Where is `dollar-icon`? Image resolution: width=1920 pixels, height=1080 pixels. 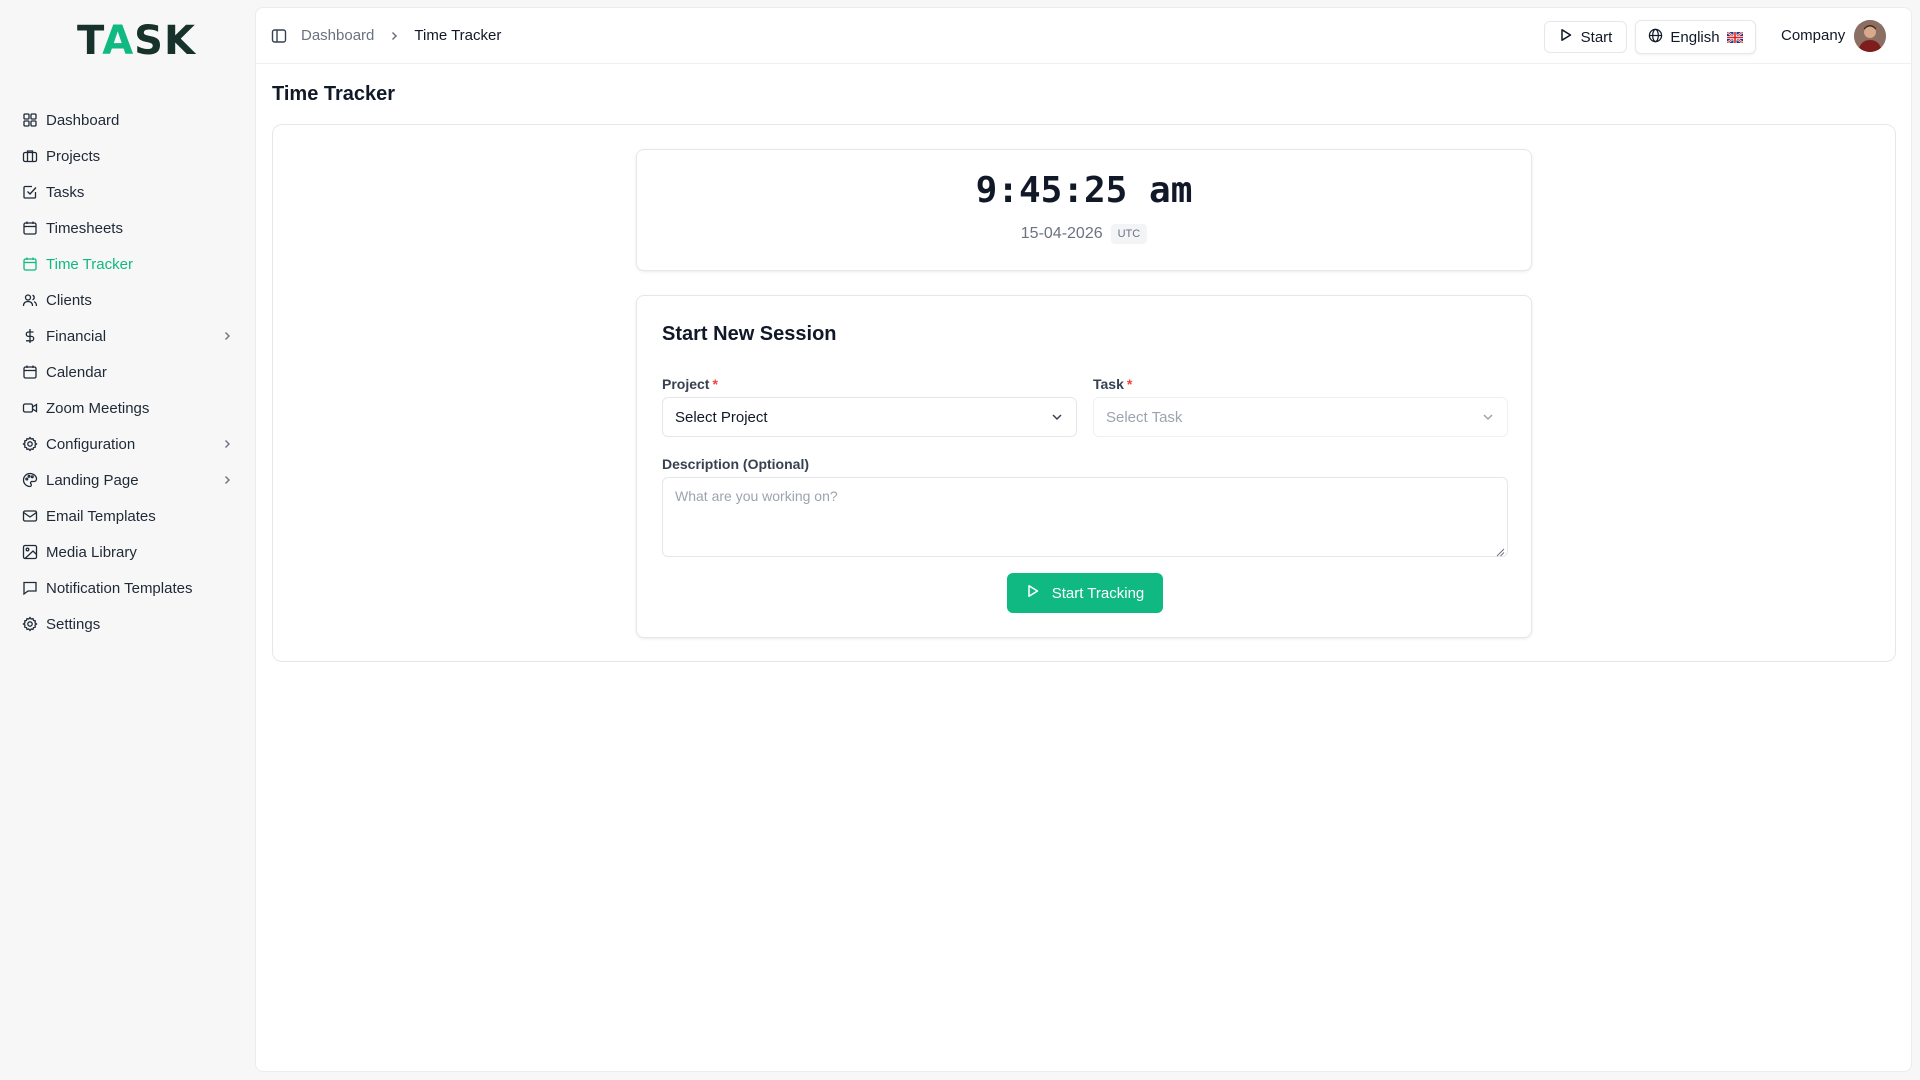
dollar-icon is located at coordinates (30, 336).